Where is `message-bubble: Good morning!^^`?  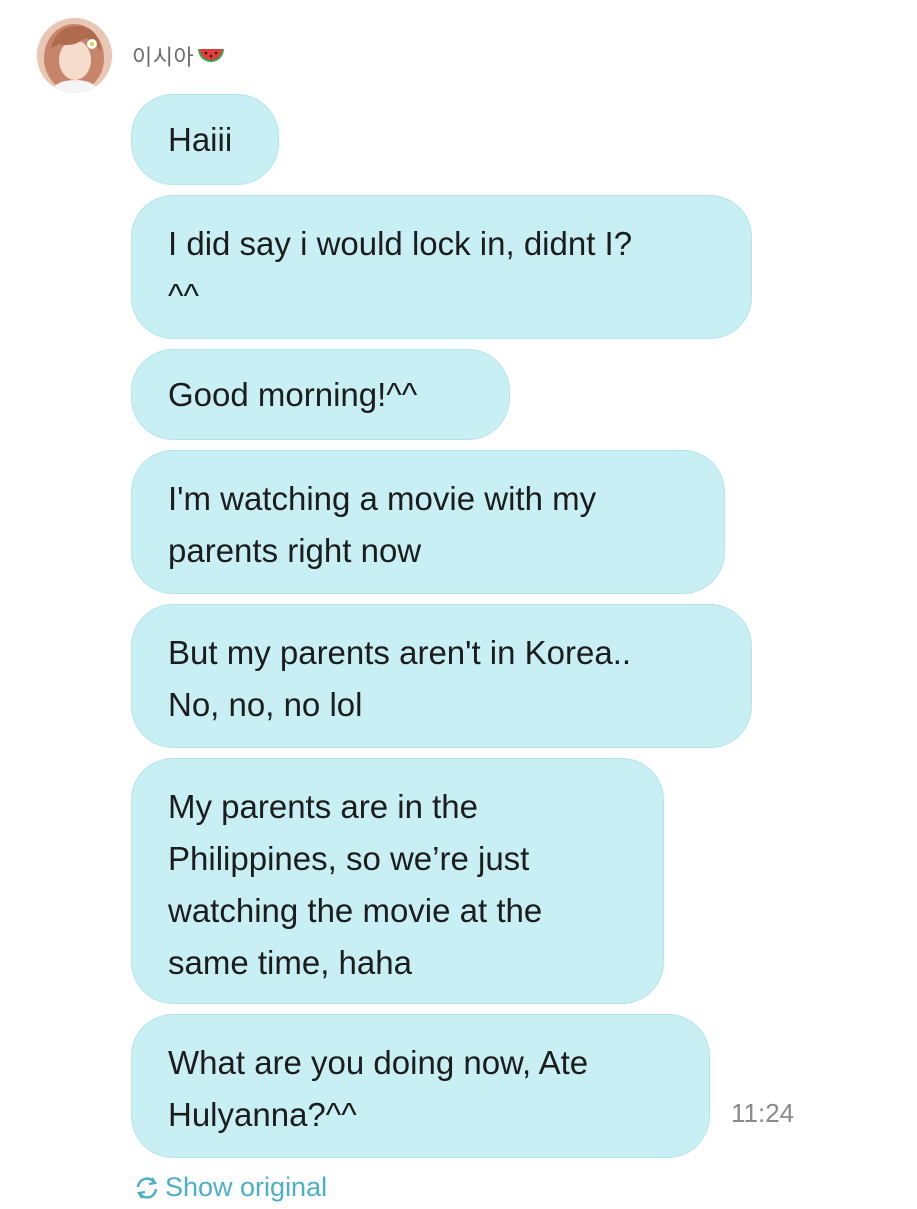
message-bubble: Good morning!^^ is located at coordinates (320, 394).